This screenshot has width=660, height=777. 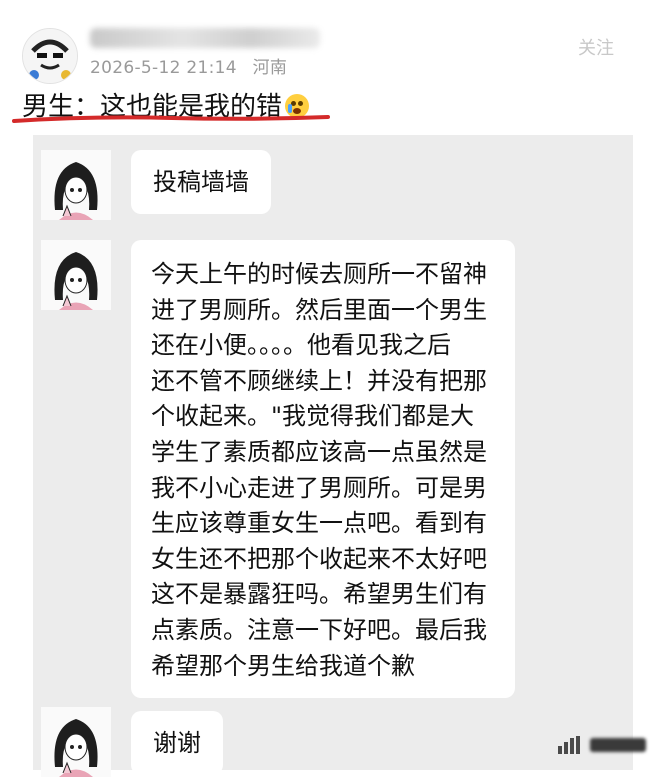 I want to click on message-line: 生应该尊重女生一点吧。看到有, so click(x=319, y=523).